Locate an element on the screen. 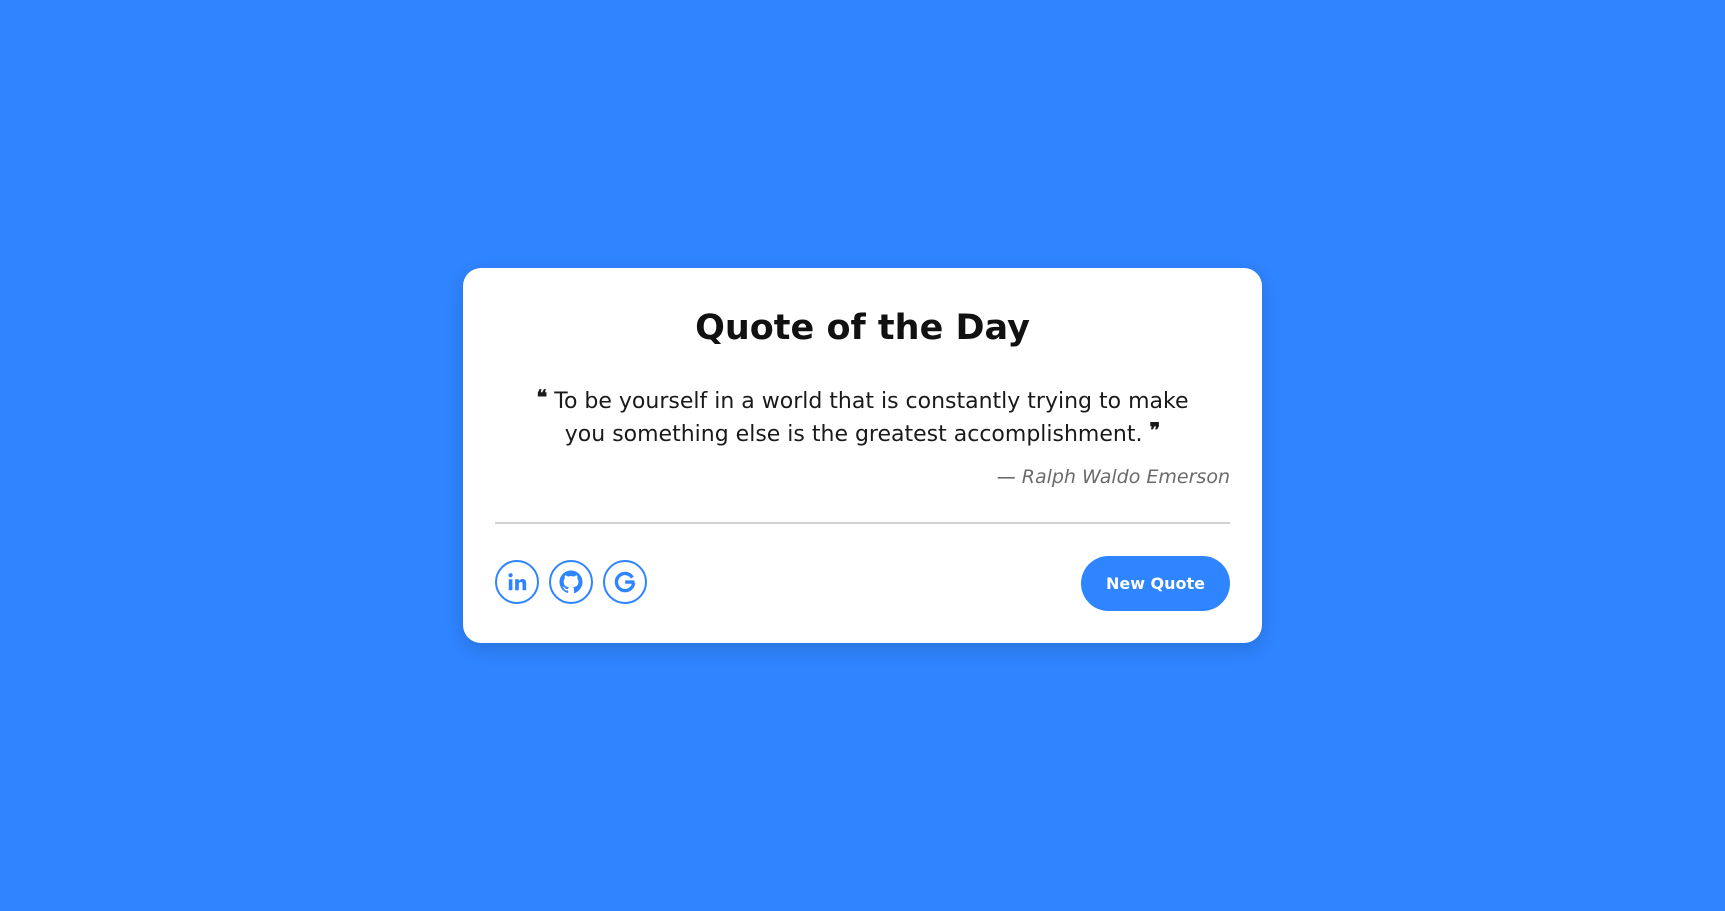 The image size is (1725, 911). google-button is located at coordinates (625, 582).